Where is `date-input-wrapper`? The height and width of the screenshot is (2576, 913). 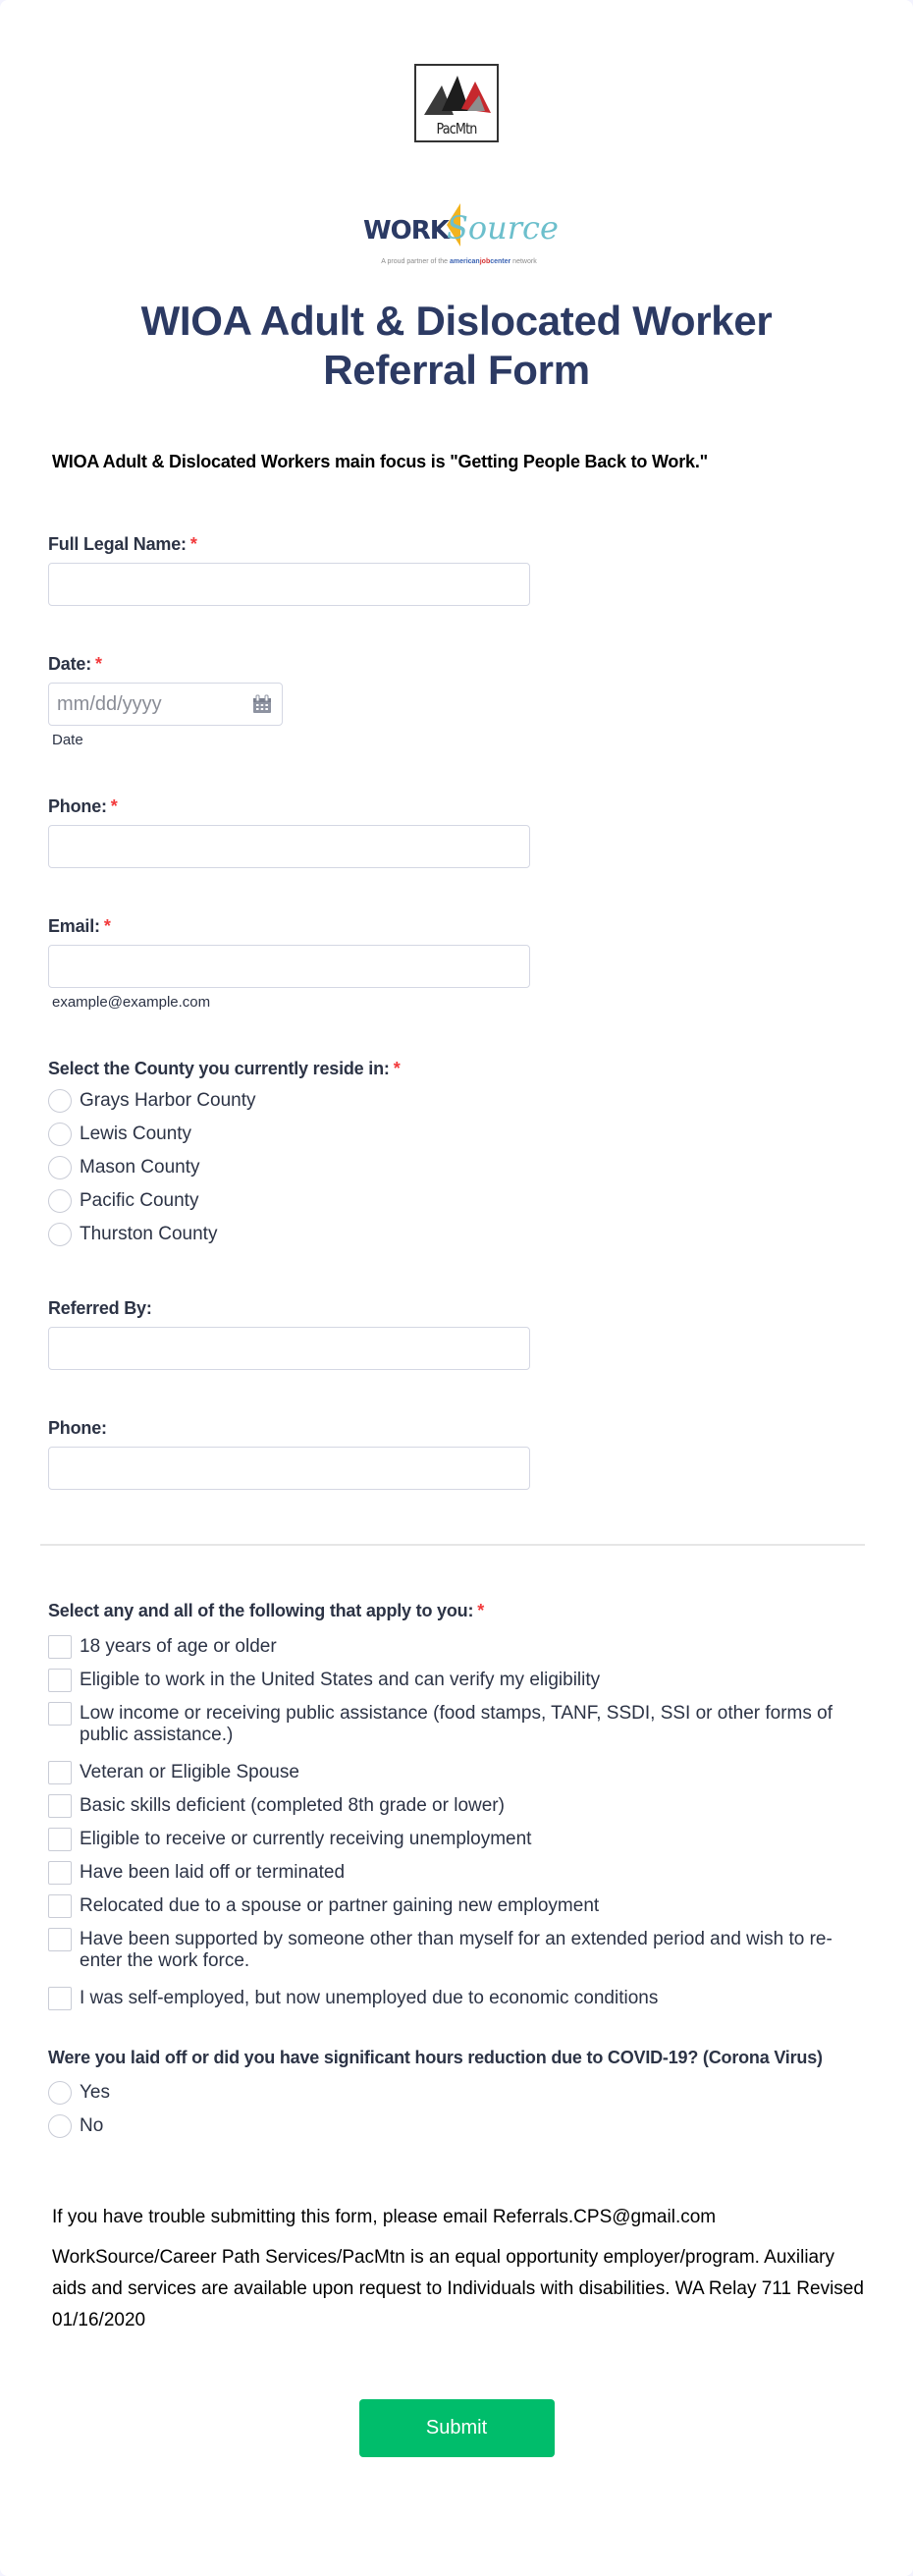
date-input-wrapper is located at coordinates (165, 705).